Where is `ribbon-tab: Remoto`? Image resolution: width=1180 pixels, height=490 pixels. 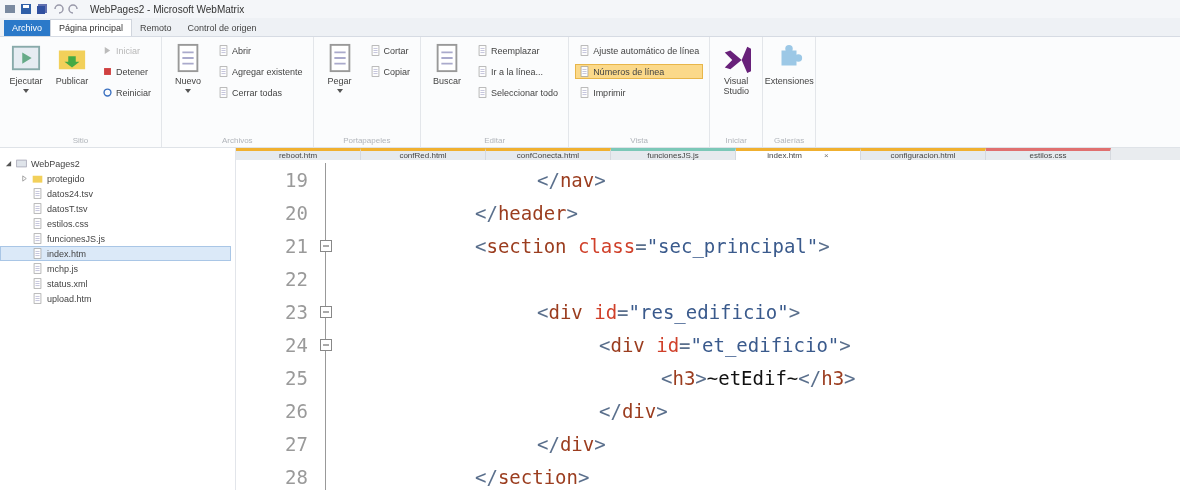 ribbon-tab: Remoto is located at coordinates (156, 28).